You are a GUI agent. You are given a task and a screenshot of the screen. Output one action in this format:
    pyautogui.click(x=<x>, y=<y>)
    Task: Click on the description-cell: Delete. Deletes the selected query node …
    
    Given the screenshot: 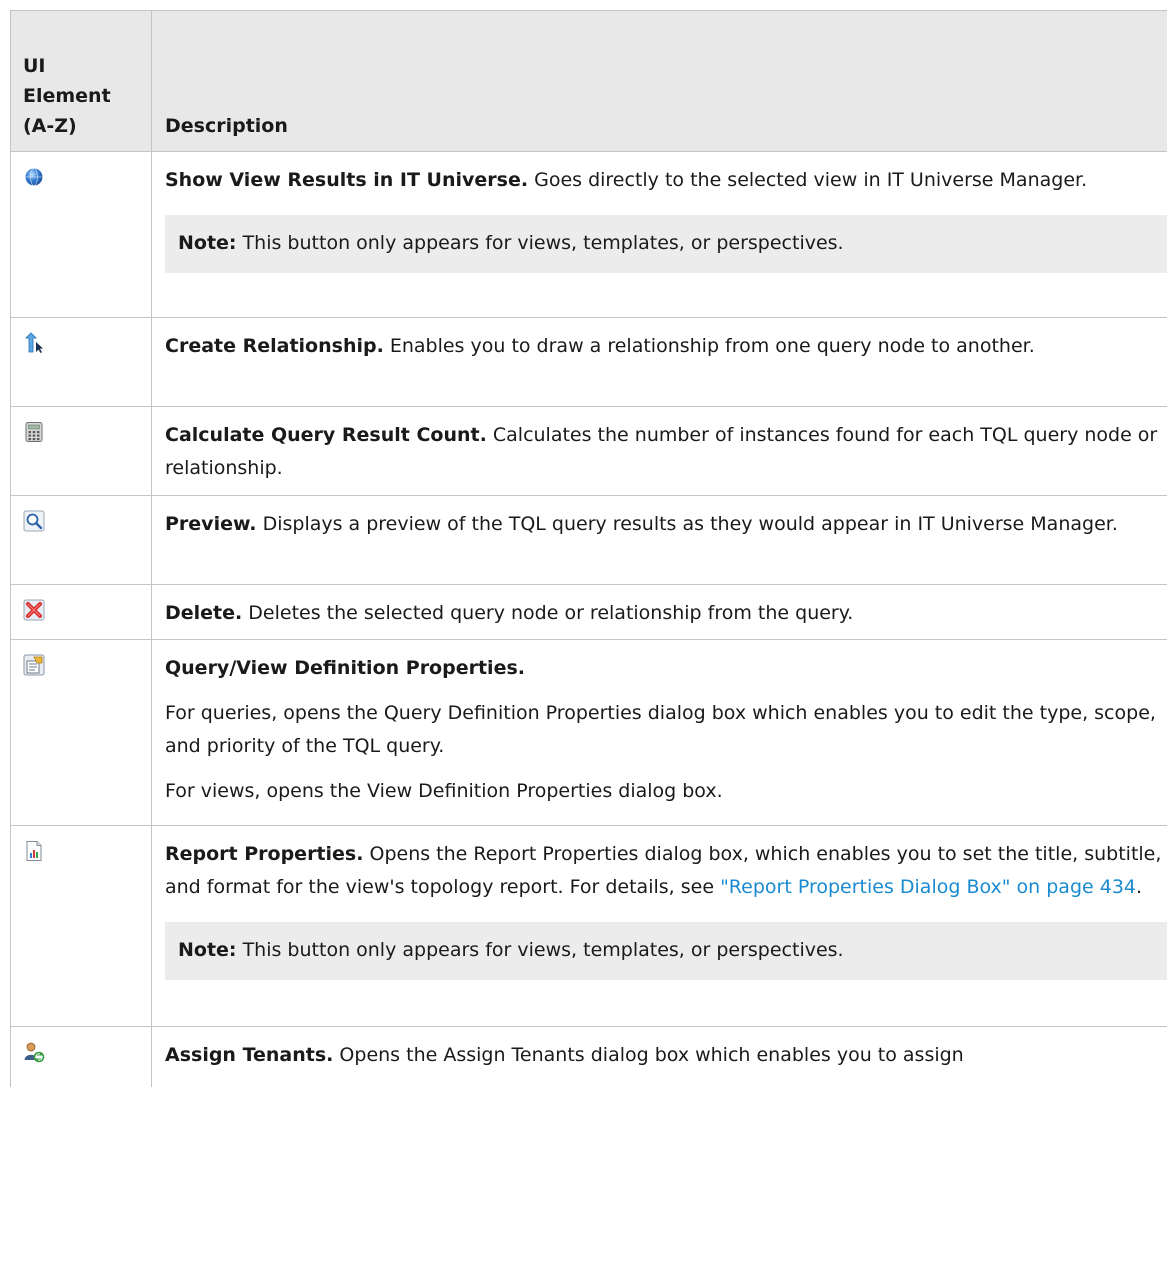 What is the action you would take?
    pyautogui.click(x=659, y=612)
    